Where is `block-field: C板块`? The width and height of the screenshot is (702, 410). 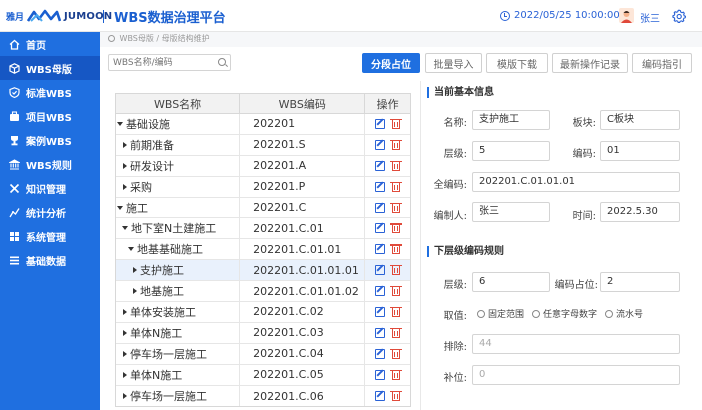
block-field: C板块 is located at coordinates (640, 120).